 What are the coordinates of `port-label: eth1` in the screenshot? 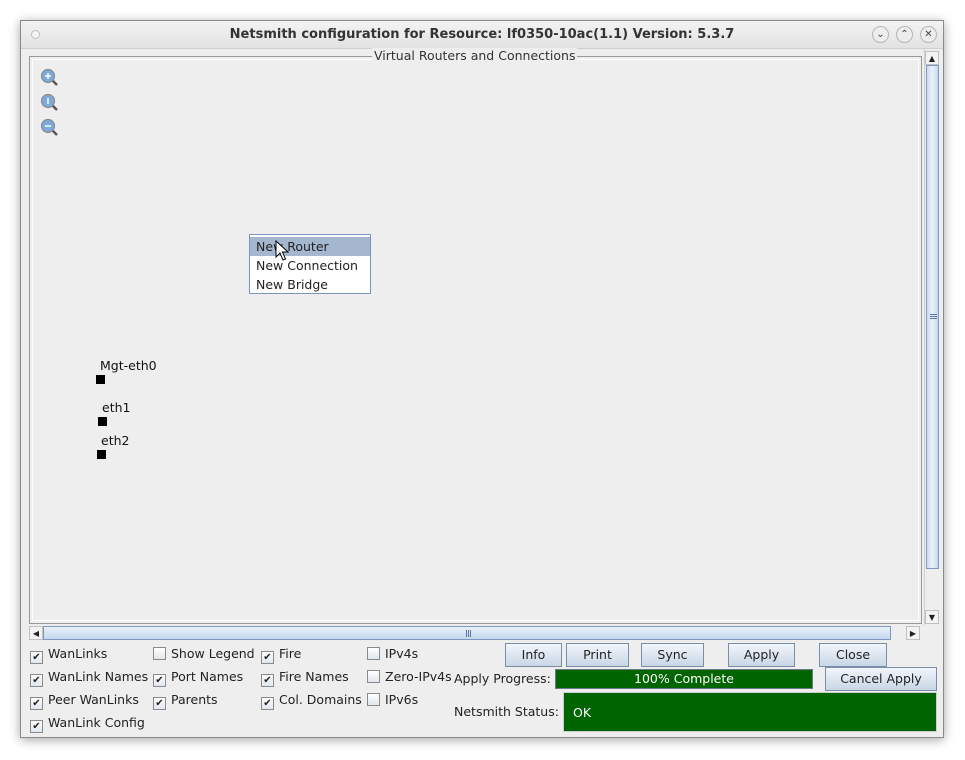 It's located at (116, 407).